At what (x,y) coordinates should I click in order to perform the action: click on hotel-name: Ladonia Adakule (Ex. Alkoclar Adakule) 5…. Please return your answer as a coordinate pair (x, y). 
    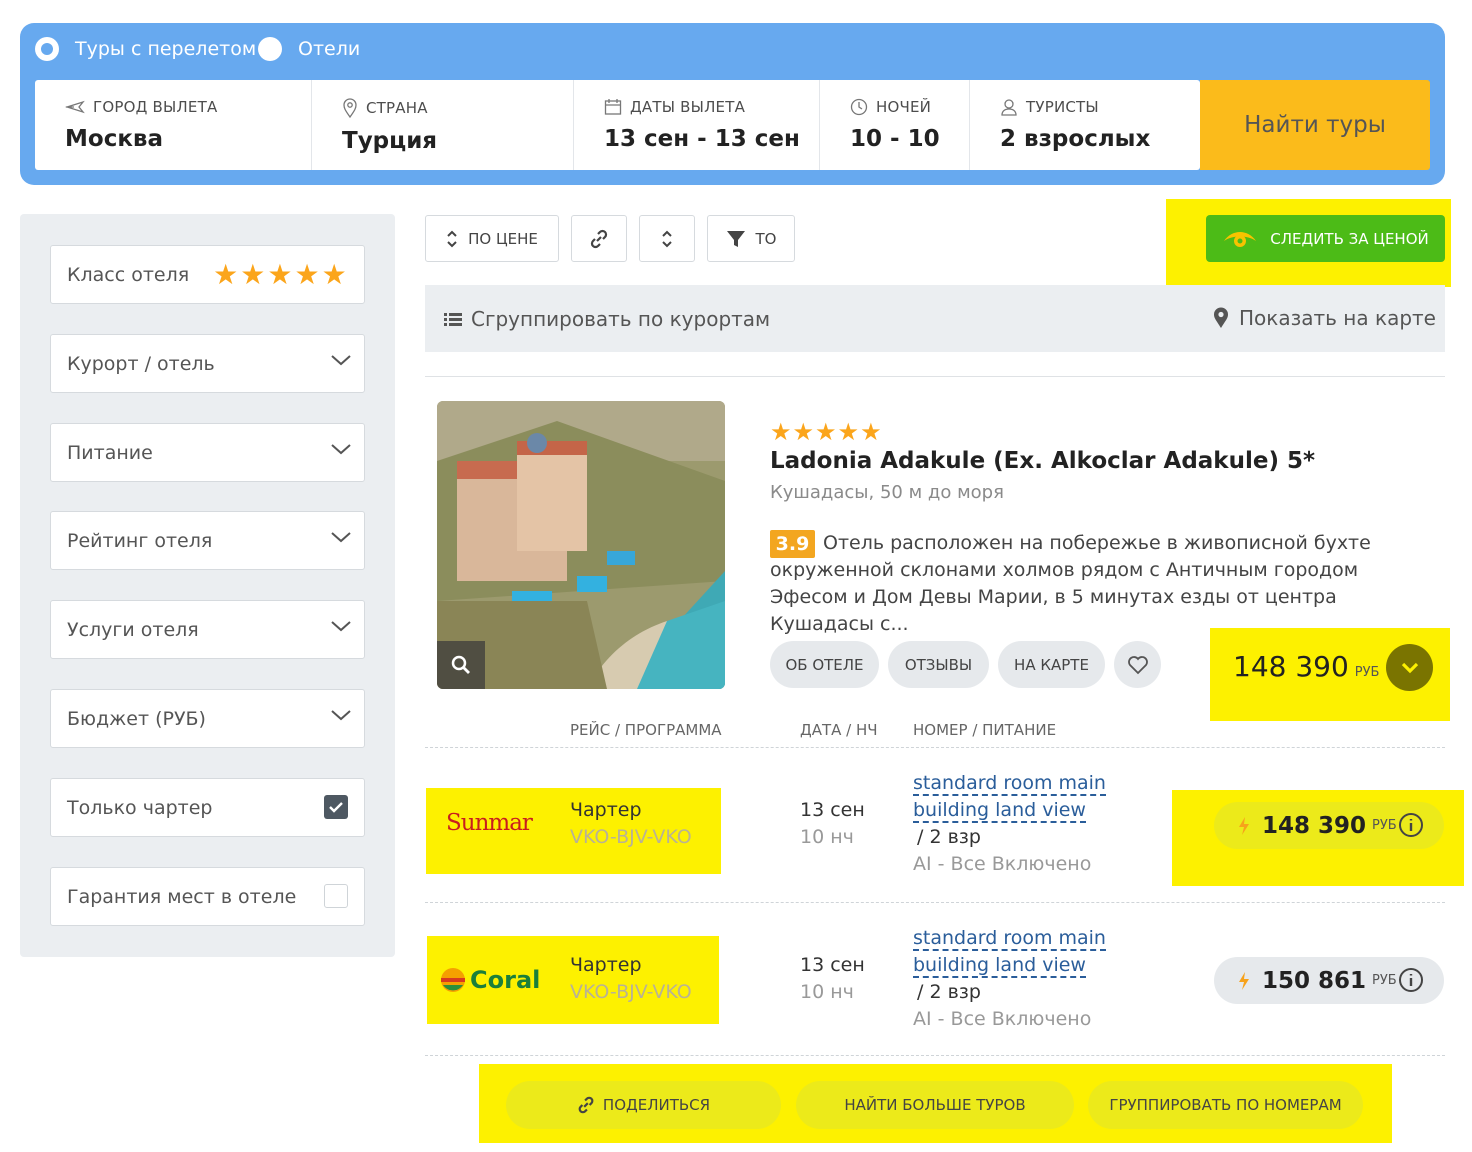
    Looking at the image, I should click on (1042, 461).